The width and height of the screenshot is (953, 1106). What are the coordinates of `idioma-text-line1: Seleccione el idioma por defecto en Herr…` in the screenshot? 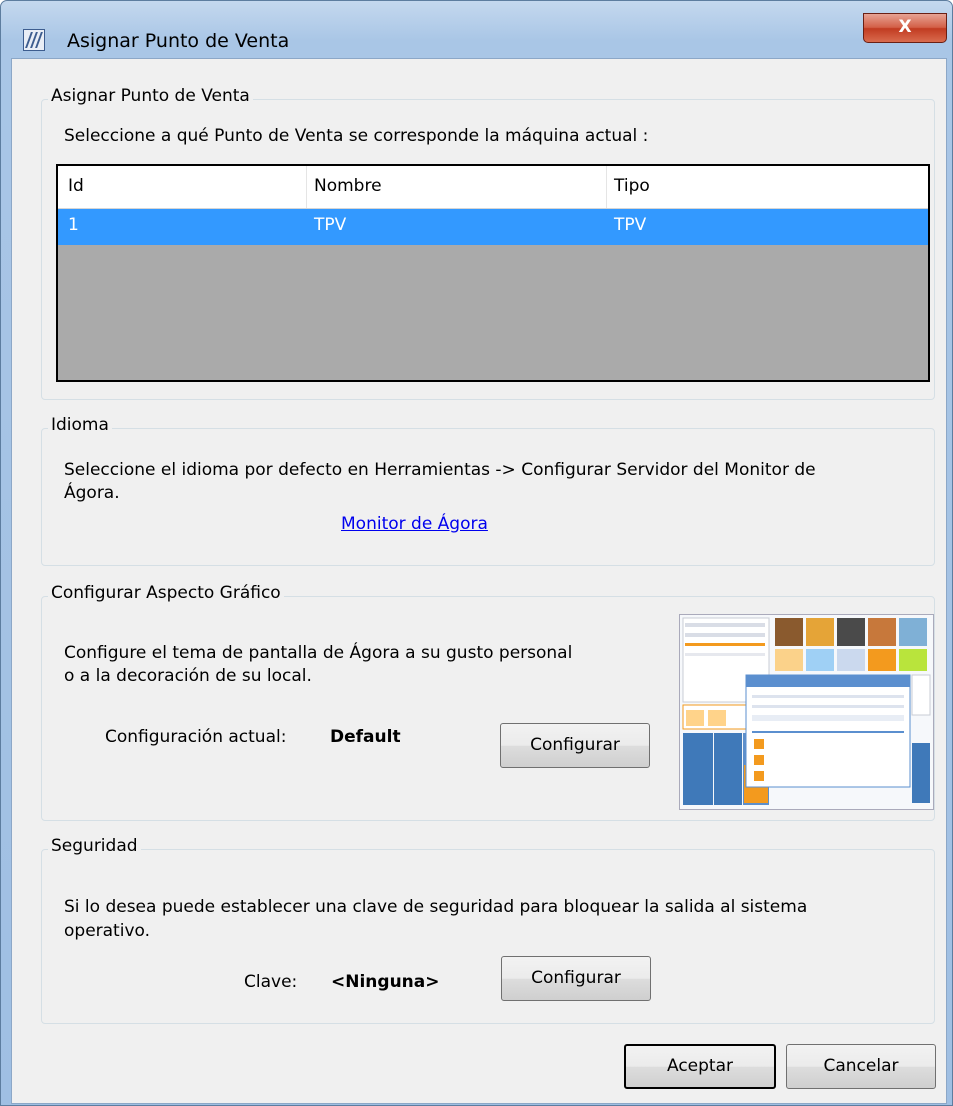 It's located at (440, 470).